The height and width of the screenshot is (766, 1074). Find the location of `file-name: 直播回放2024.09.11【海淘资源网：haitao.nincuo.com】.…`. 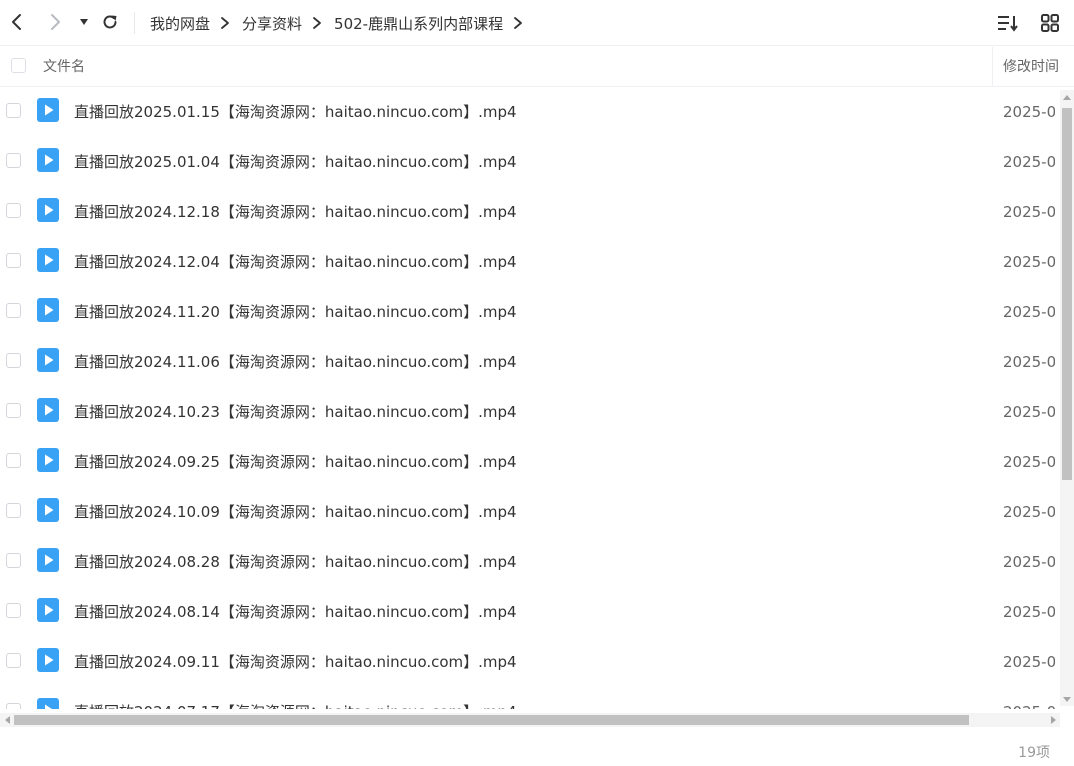

file-name: 直播回放2024.09.11【海淘资源网：haitao.nincuo.com】.… is located at coordinates (295, 662).